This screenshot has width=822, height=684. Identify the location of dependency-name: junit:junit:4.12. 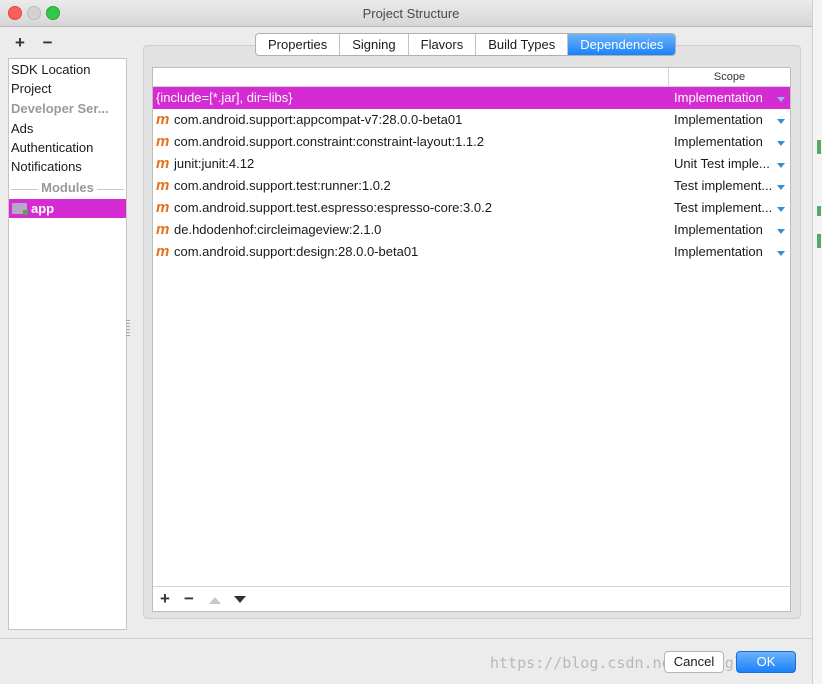
(214, 163).